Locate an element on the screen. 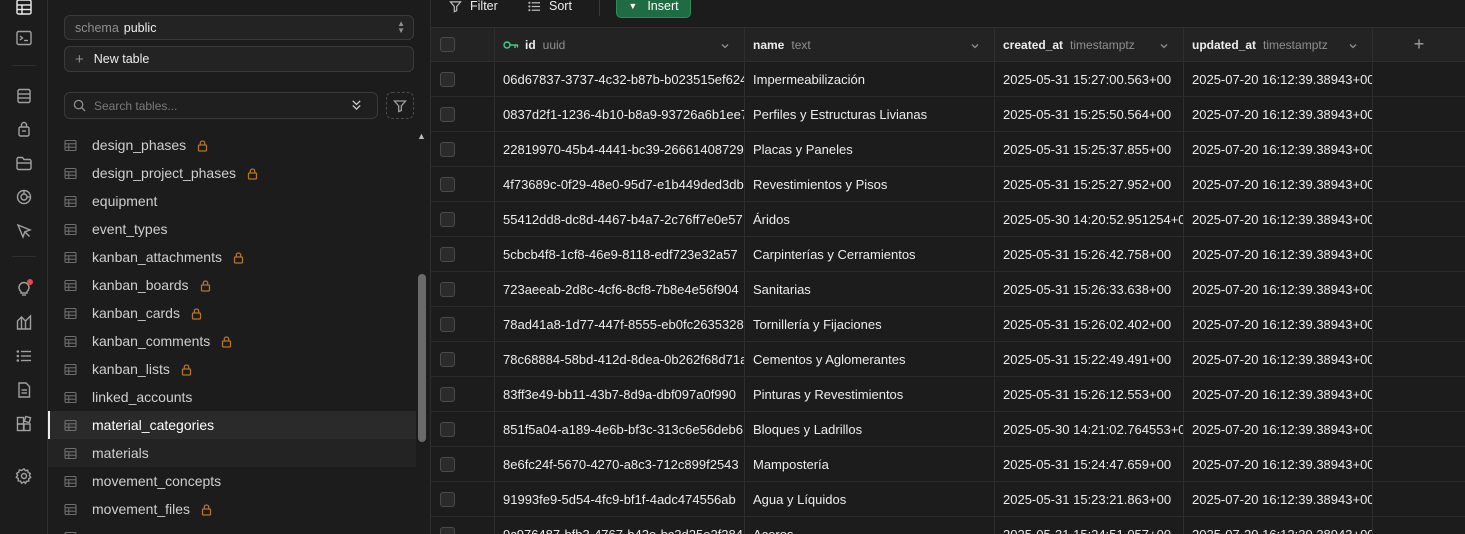  edge-functions-icon is located at coordinates (24, 231).